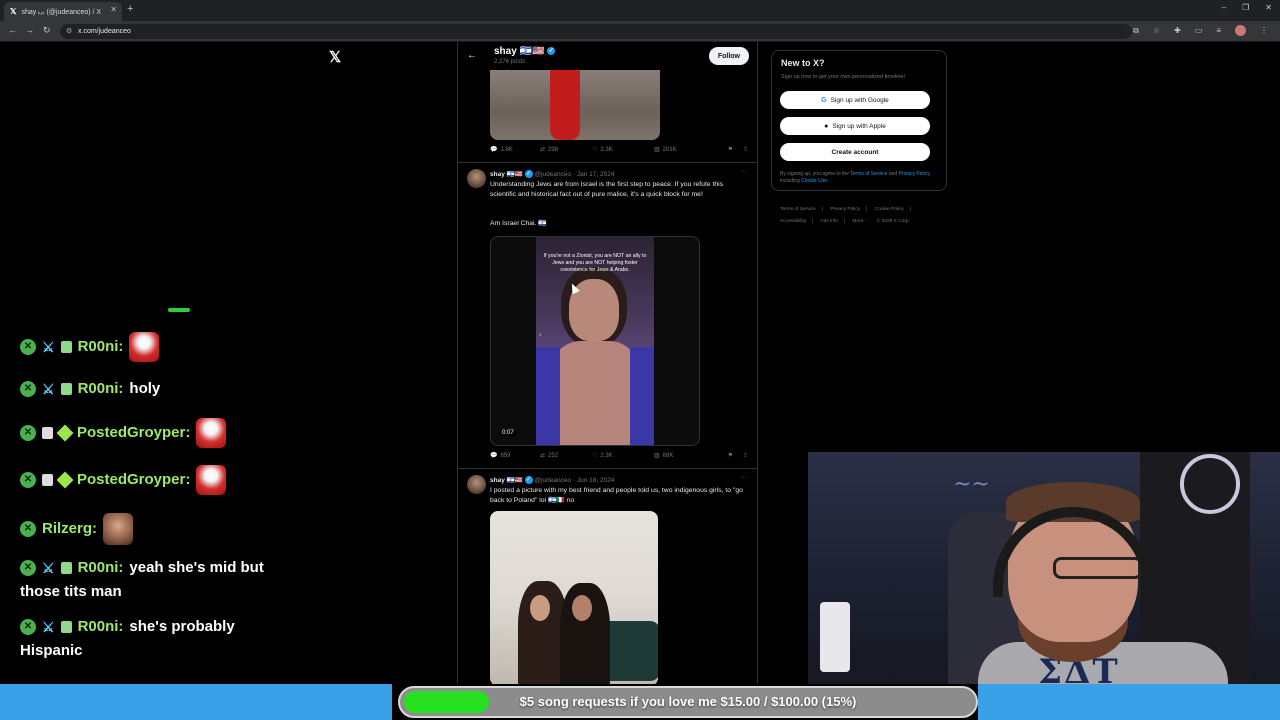 The height and width of the screenshot is (720, 1280). What do you see at coordinates (914, 174) in the screenshot?
I see `privacy-link: Privacy Policy` at bounding box center [914, 174].